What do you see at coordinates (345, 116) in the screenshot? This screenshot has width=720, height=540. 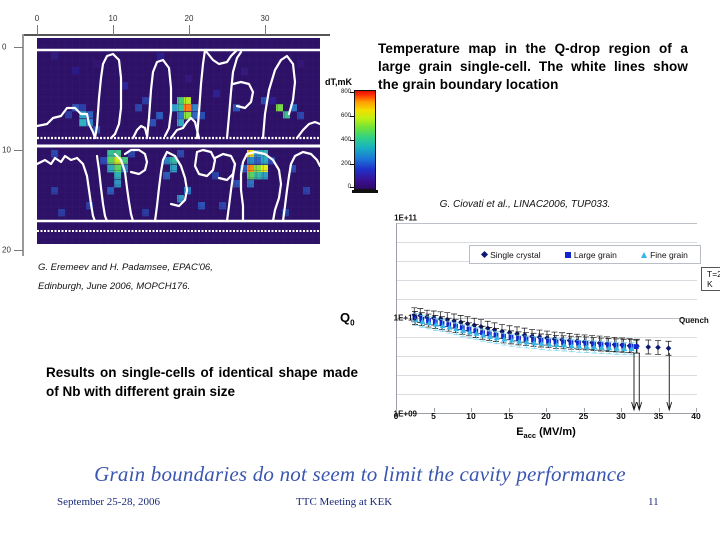 I see `colorbar-tick-600: 600` at bounding box center [345, 116].